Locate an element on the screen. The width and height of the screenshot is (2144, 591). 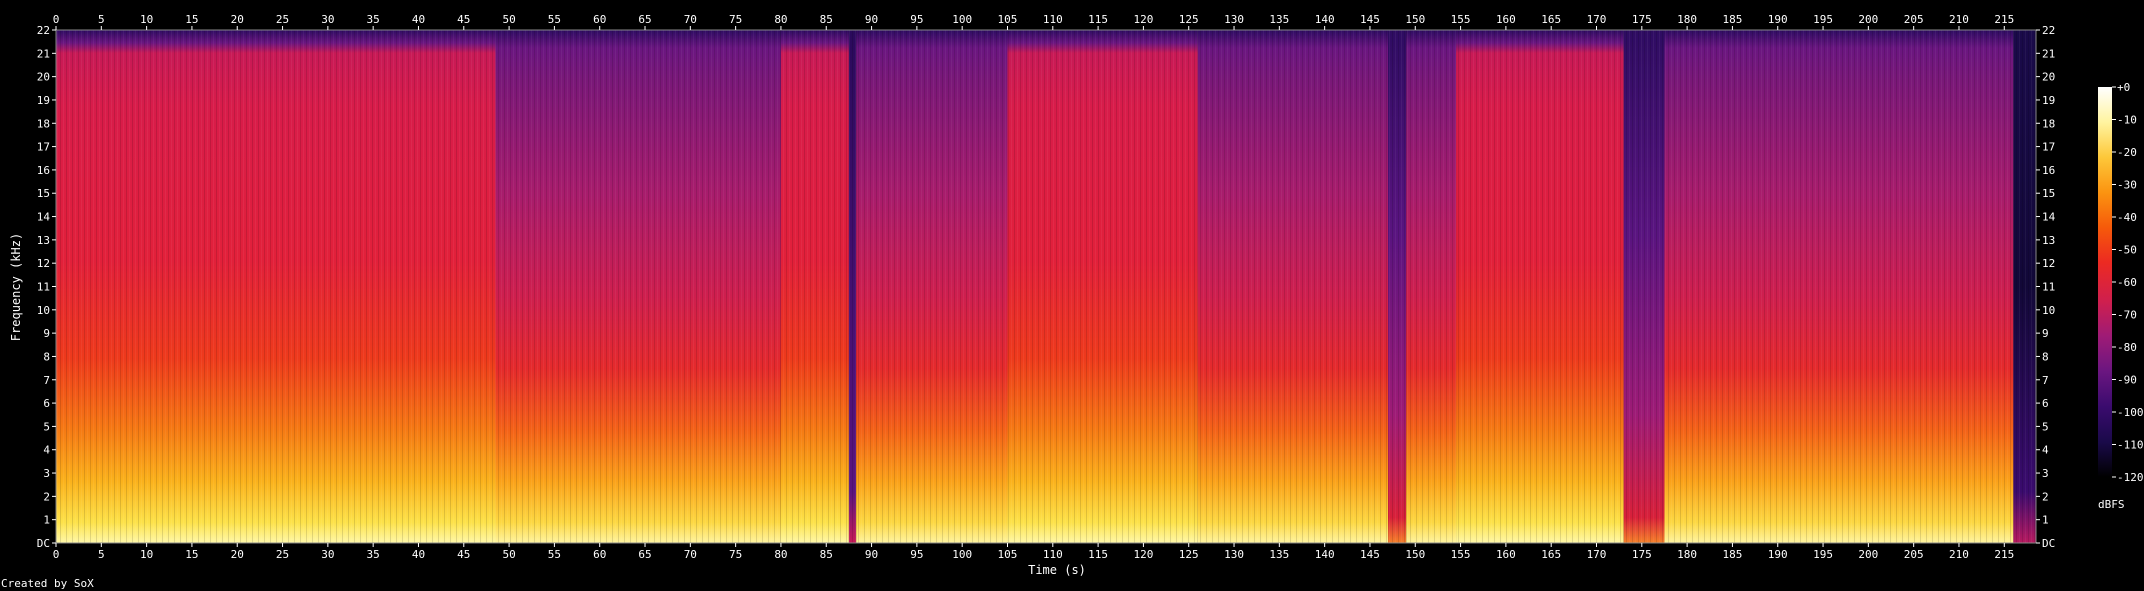
credit-text: Created by SoX is located at coordinates (47, 583).